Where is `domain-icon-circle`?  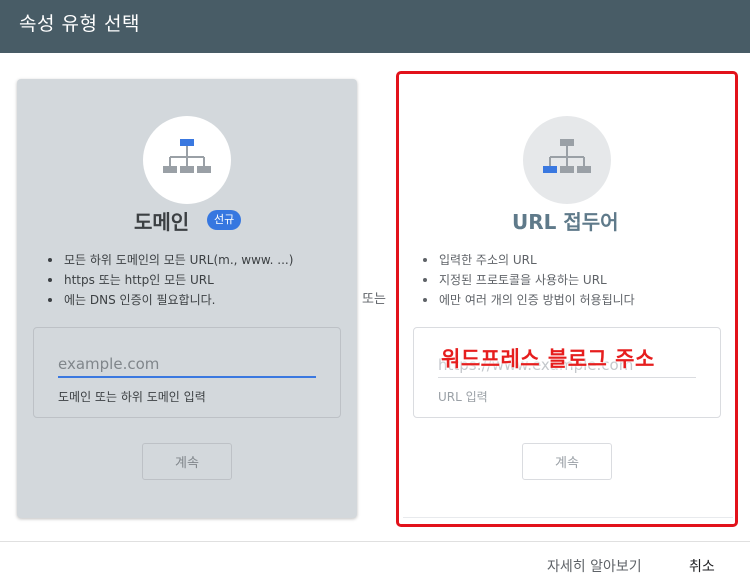
domain-icon-circle is located at coordinates (187, 160).